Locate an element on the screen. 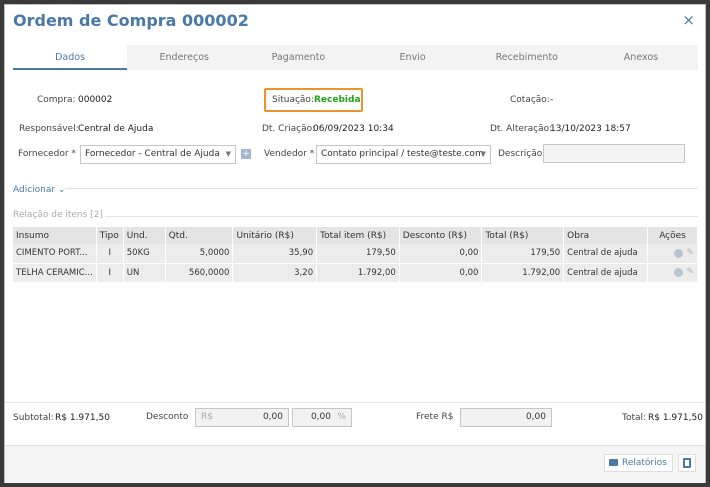 This screenshot has height=487, width=710. compra-value: 000002 is located at coordinates (95, 100).